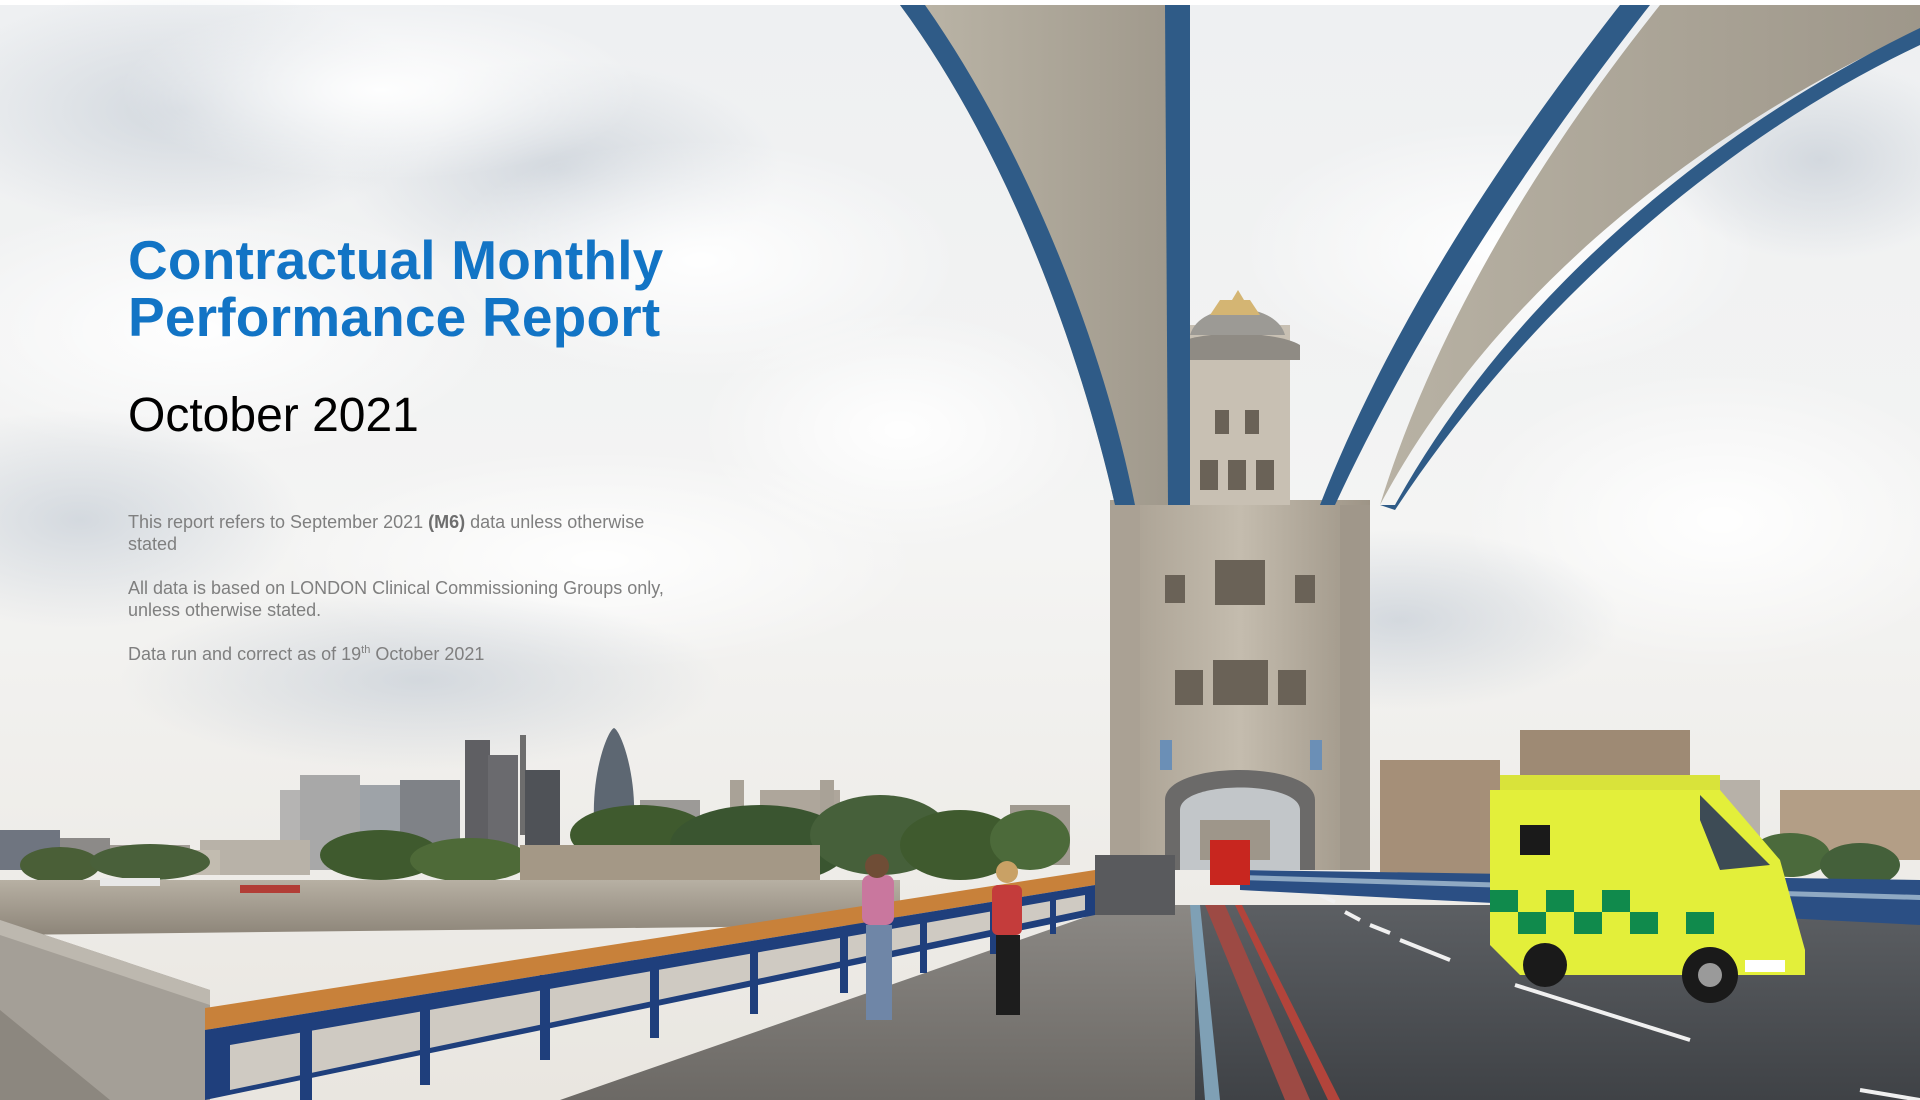 This screenshot has width=1920, height=1100. Describe the element at coordinates (1230, 862) in the screenshot. I see `red-bus` at that location.